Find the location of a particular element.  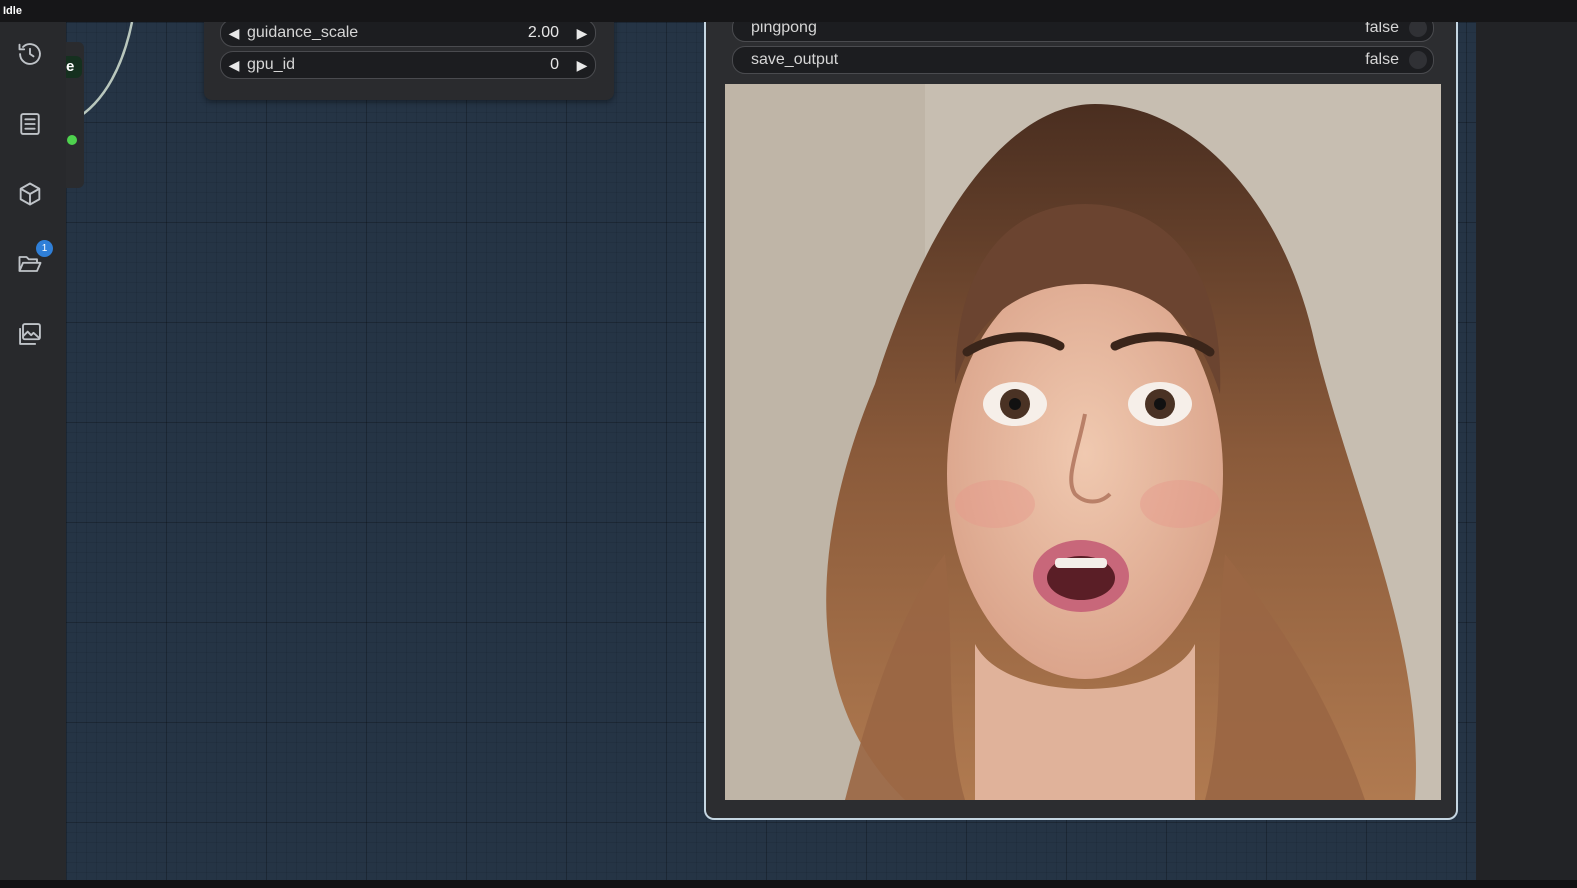

upstream-node-title: e is located at coordinates (74, 67).